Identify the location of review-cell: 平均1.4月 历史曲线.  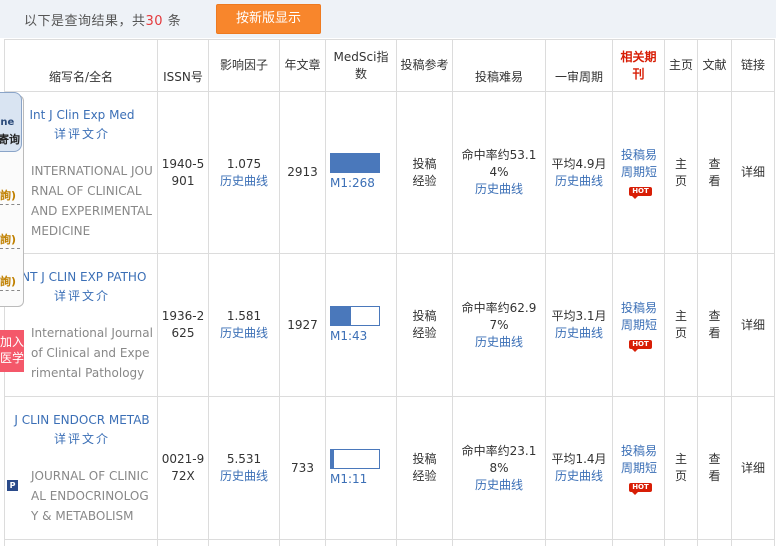
(579, 468).